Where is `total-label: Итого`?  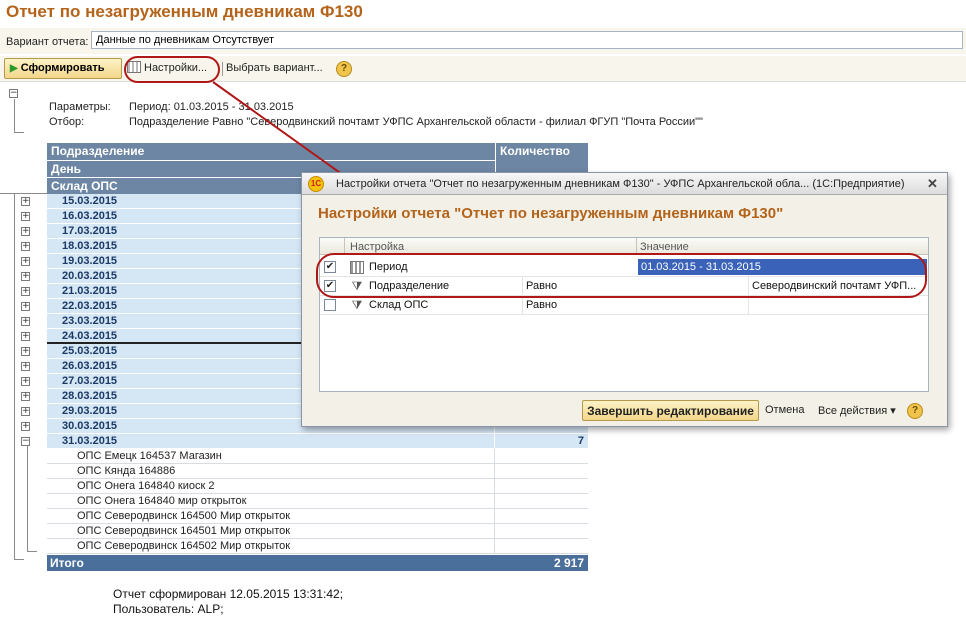 total-label: Итого is located at coordinates (67, 563).